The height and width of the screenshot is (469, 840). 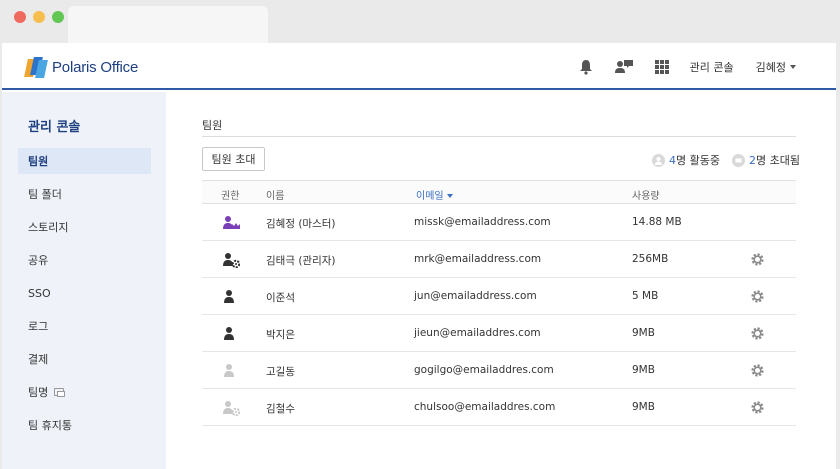 I want to click on browser-tab, so click(x=168, y=24).